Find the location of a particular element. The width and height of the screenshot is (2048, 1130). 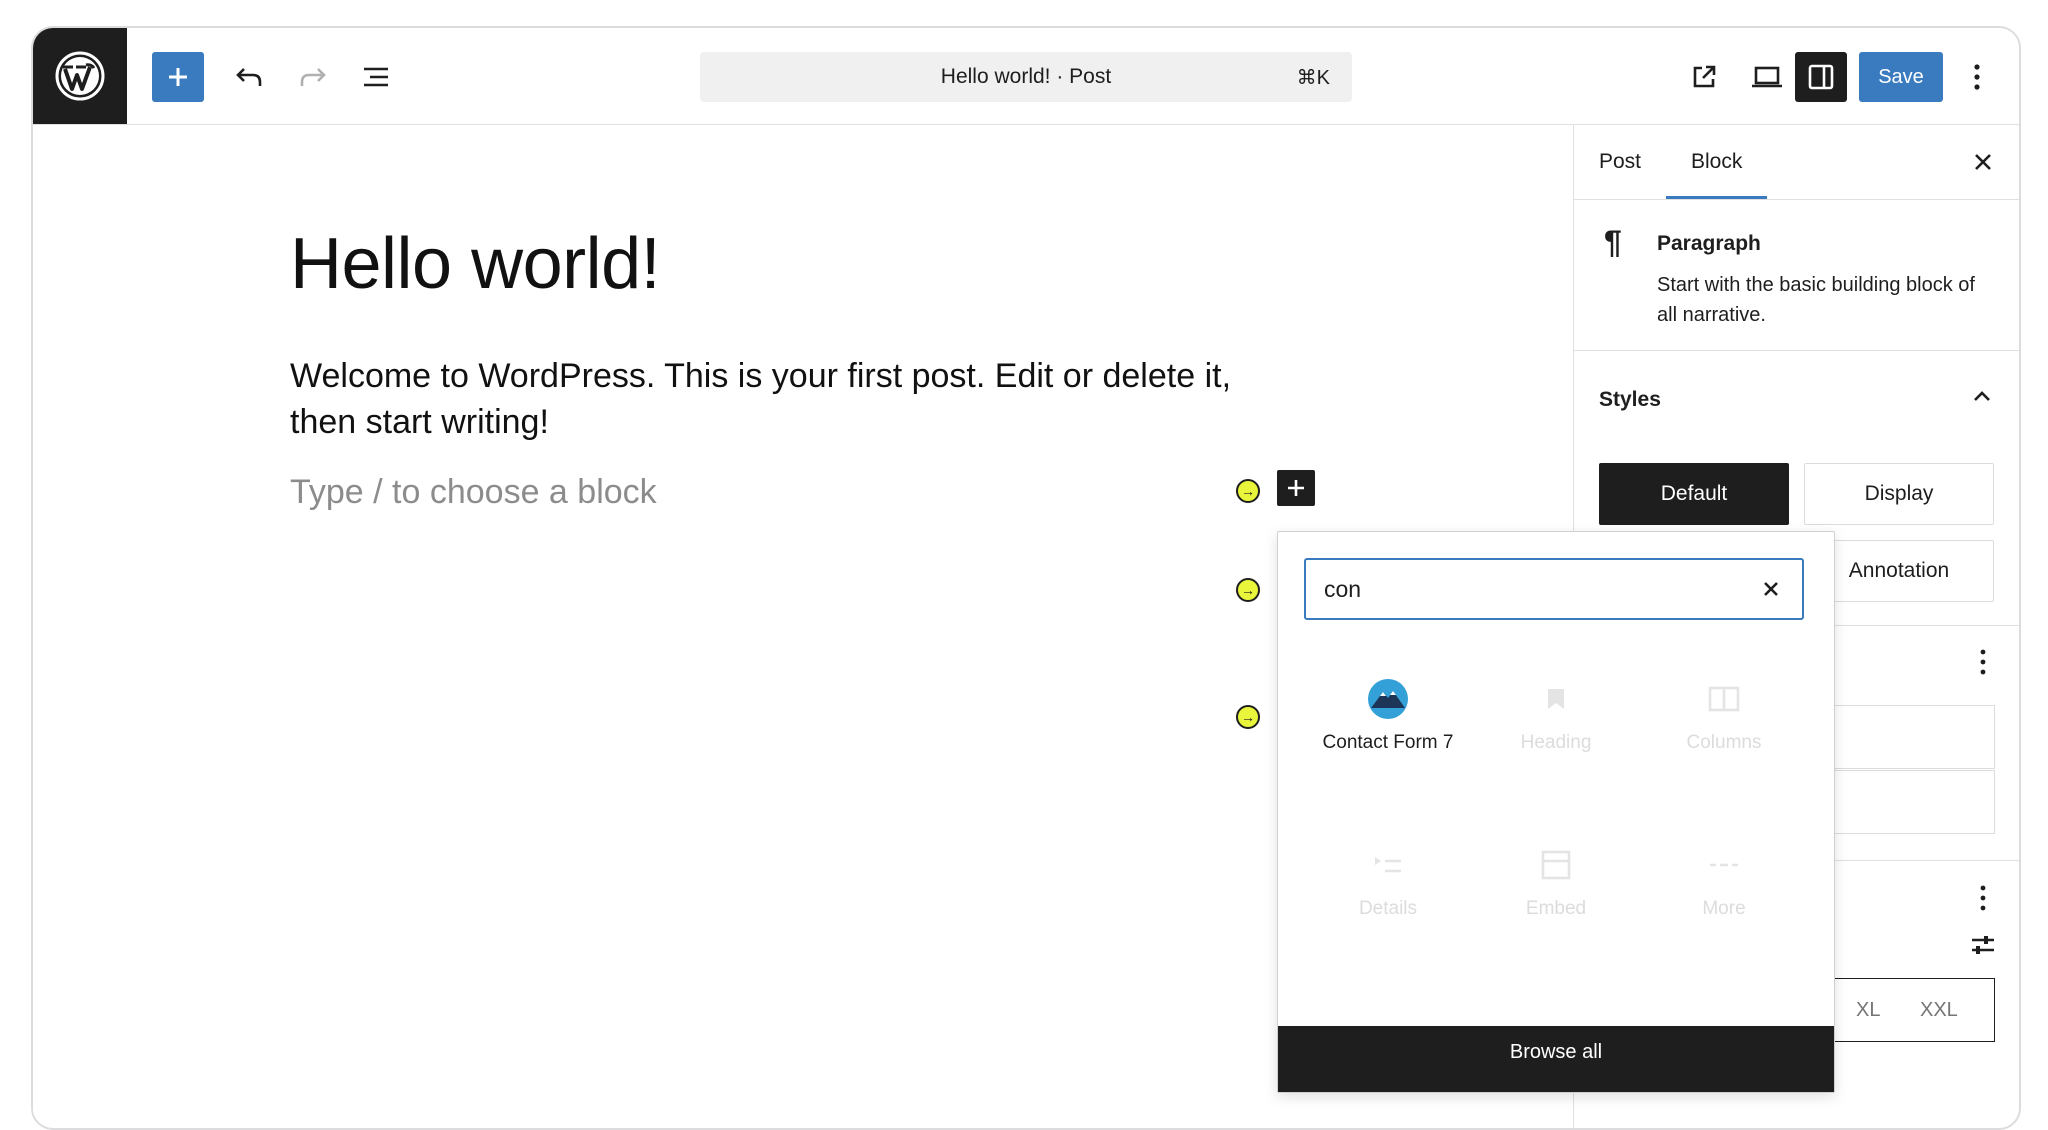

list-view-icon is located at coordinates (376, 77).